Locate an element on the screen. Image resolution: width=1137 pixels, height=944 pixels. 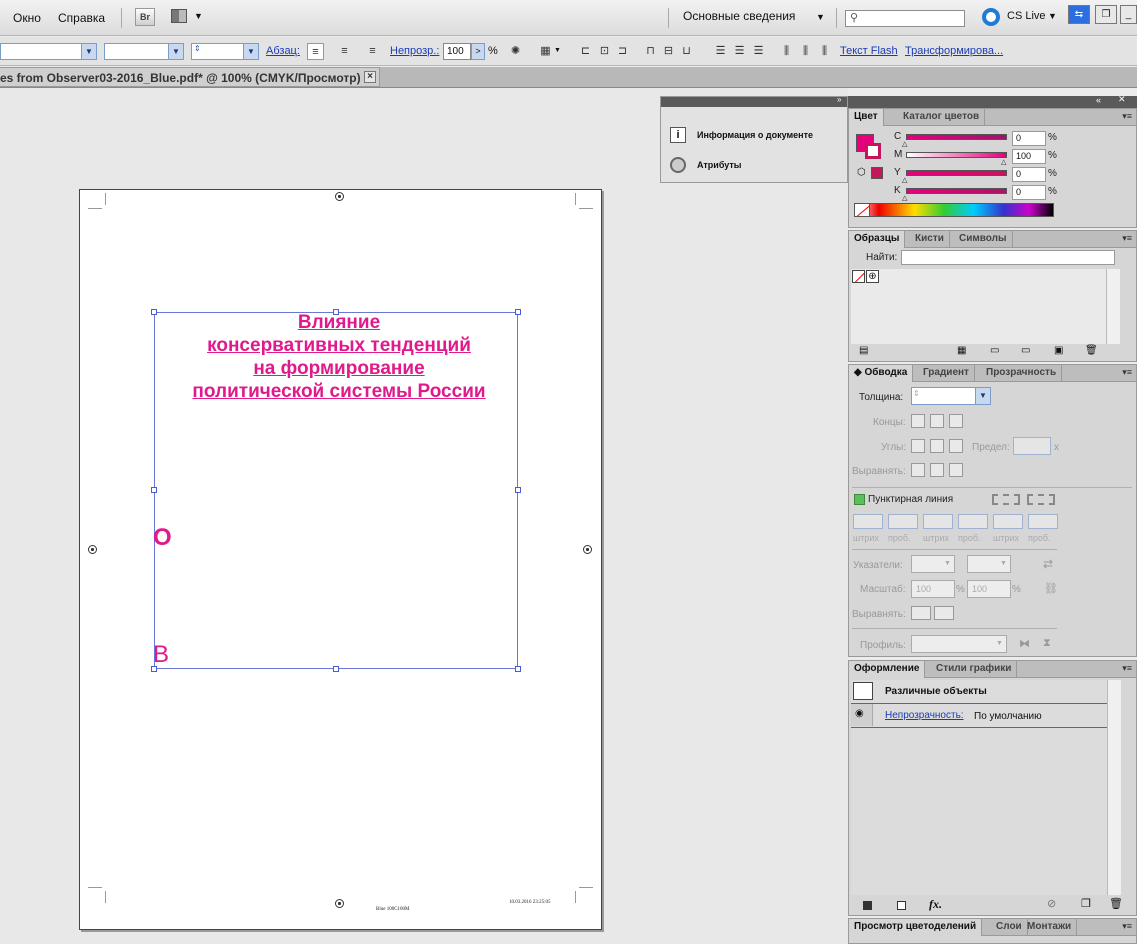
align-center-stroke-icon is located at coordinates (918, 470).